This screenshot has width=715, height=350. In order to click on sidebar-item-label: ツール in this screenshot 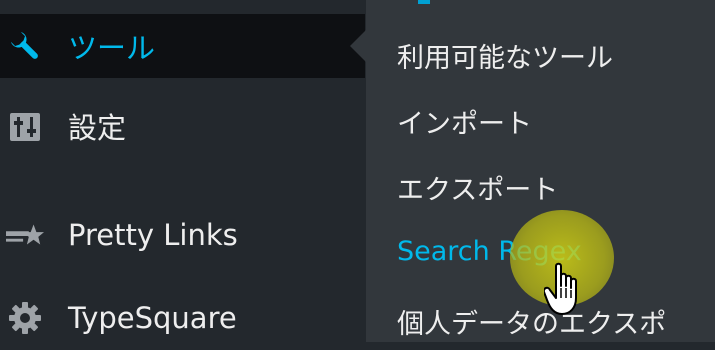, I will do `click(112, 48)`.